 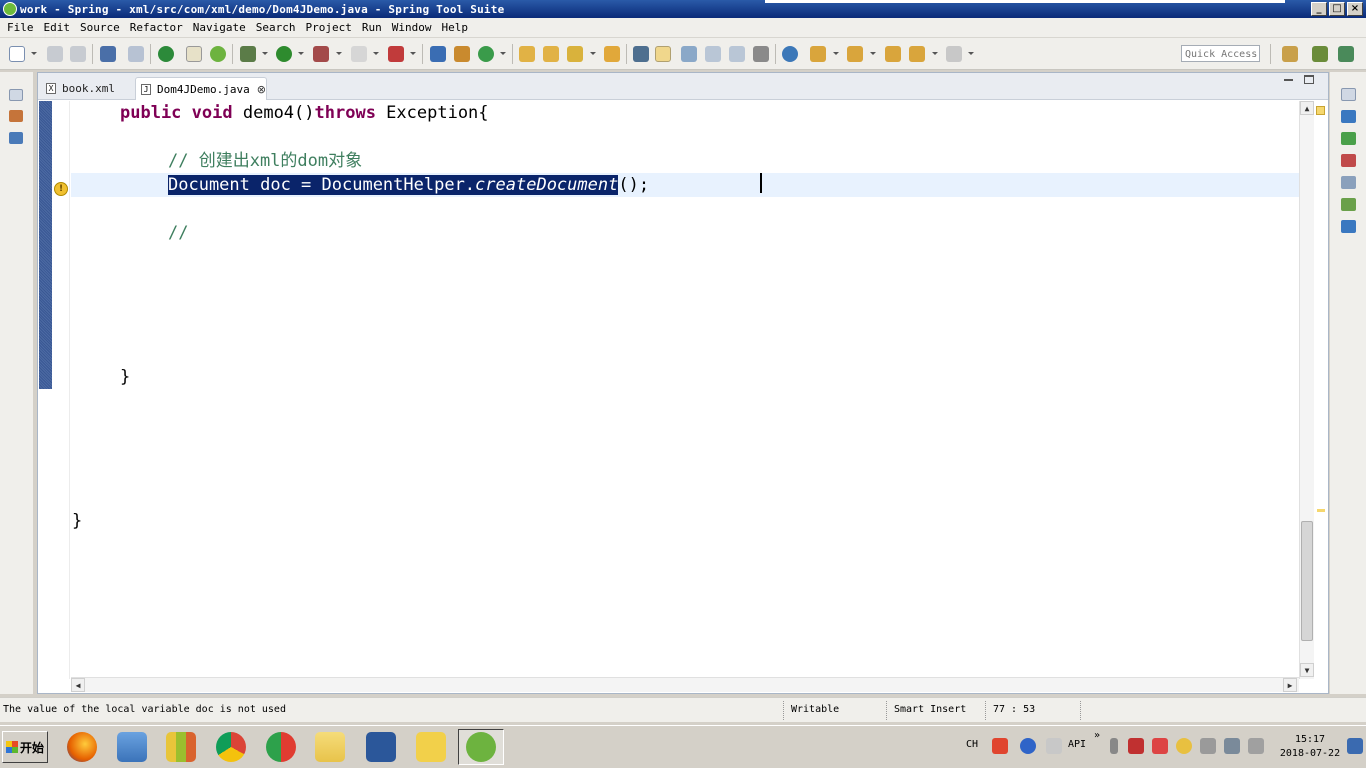 I want to click on new-icon, so click(x=17, y=54).